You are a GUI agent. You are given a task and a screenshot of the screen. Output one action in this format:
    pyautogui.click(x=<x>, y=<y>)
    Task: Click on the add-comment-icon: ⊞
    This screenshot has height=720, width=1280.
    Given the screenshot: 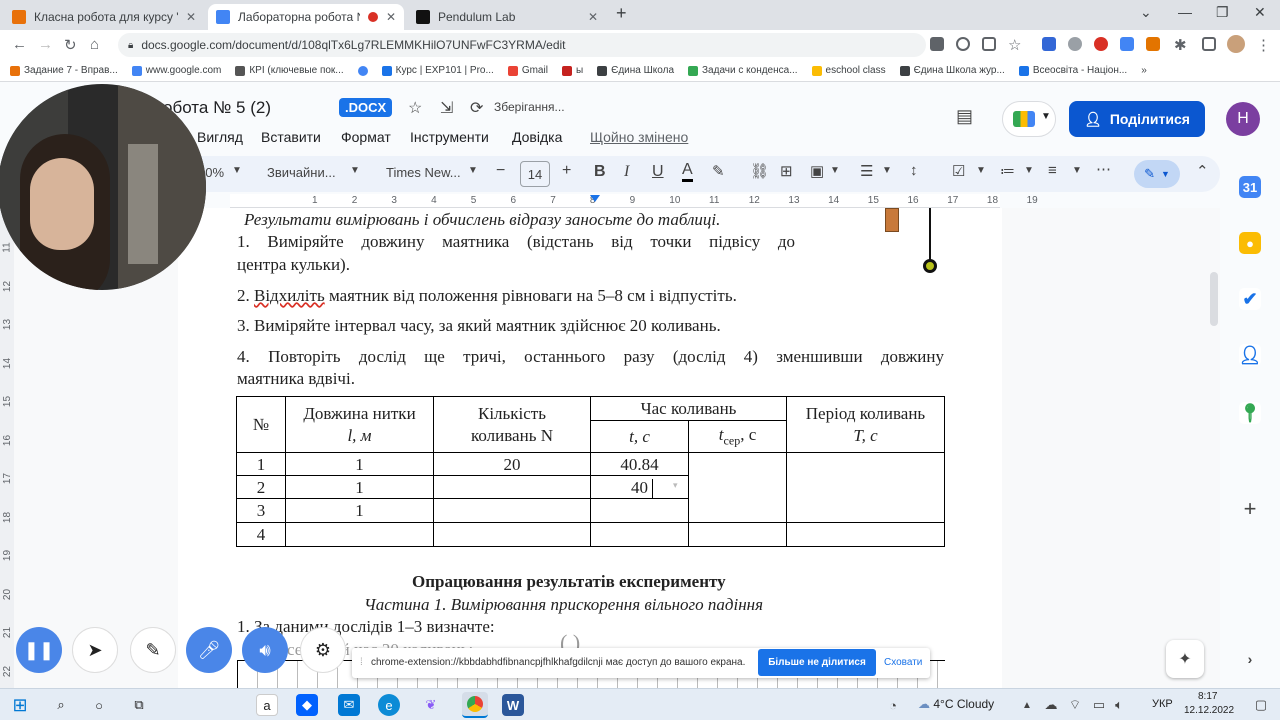 What is the action you would take?
    pyautogui.click(x=786, y=171)
    